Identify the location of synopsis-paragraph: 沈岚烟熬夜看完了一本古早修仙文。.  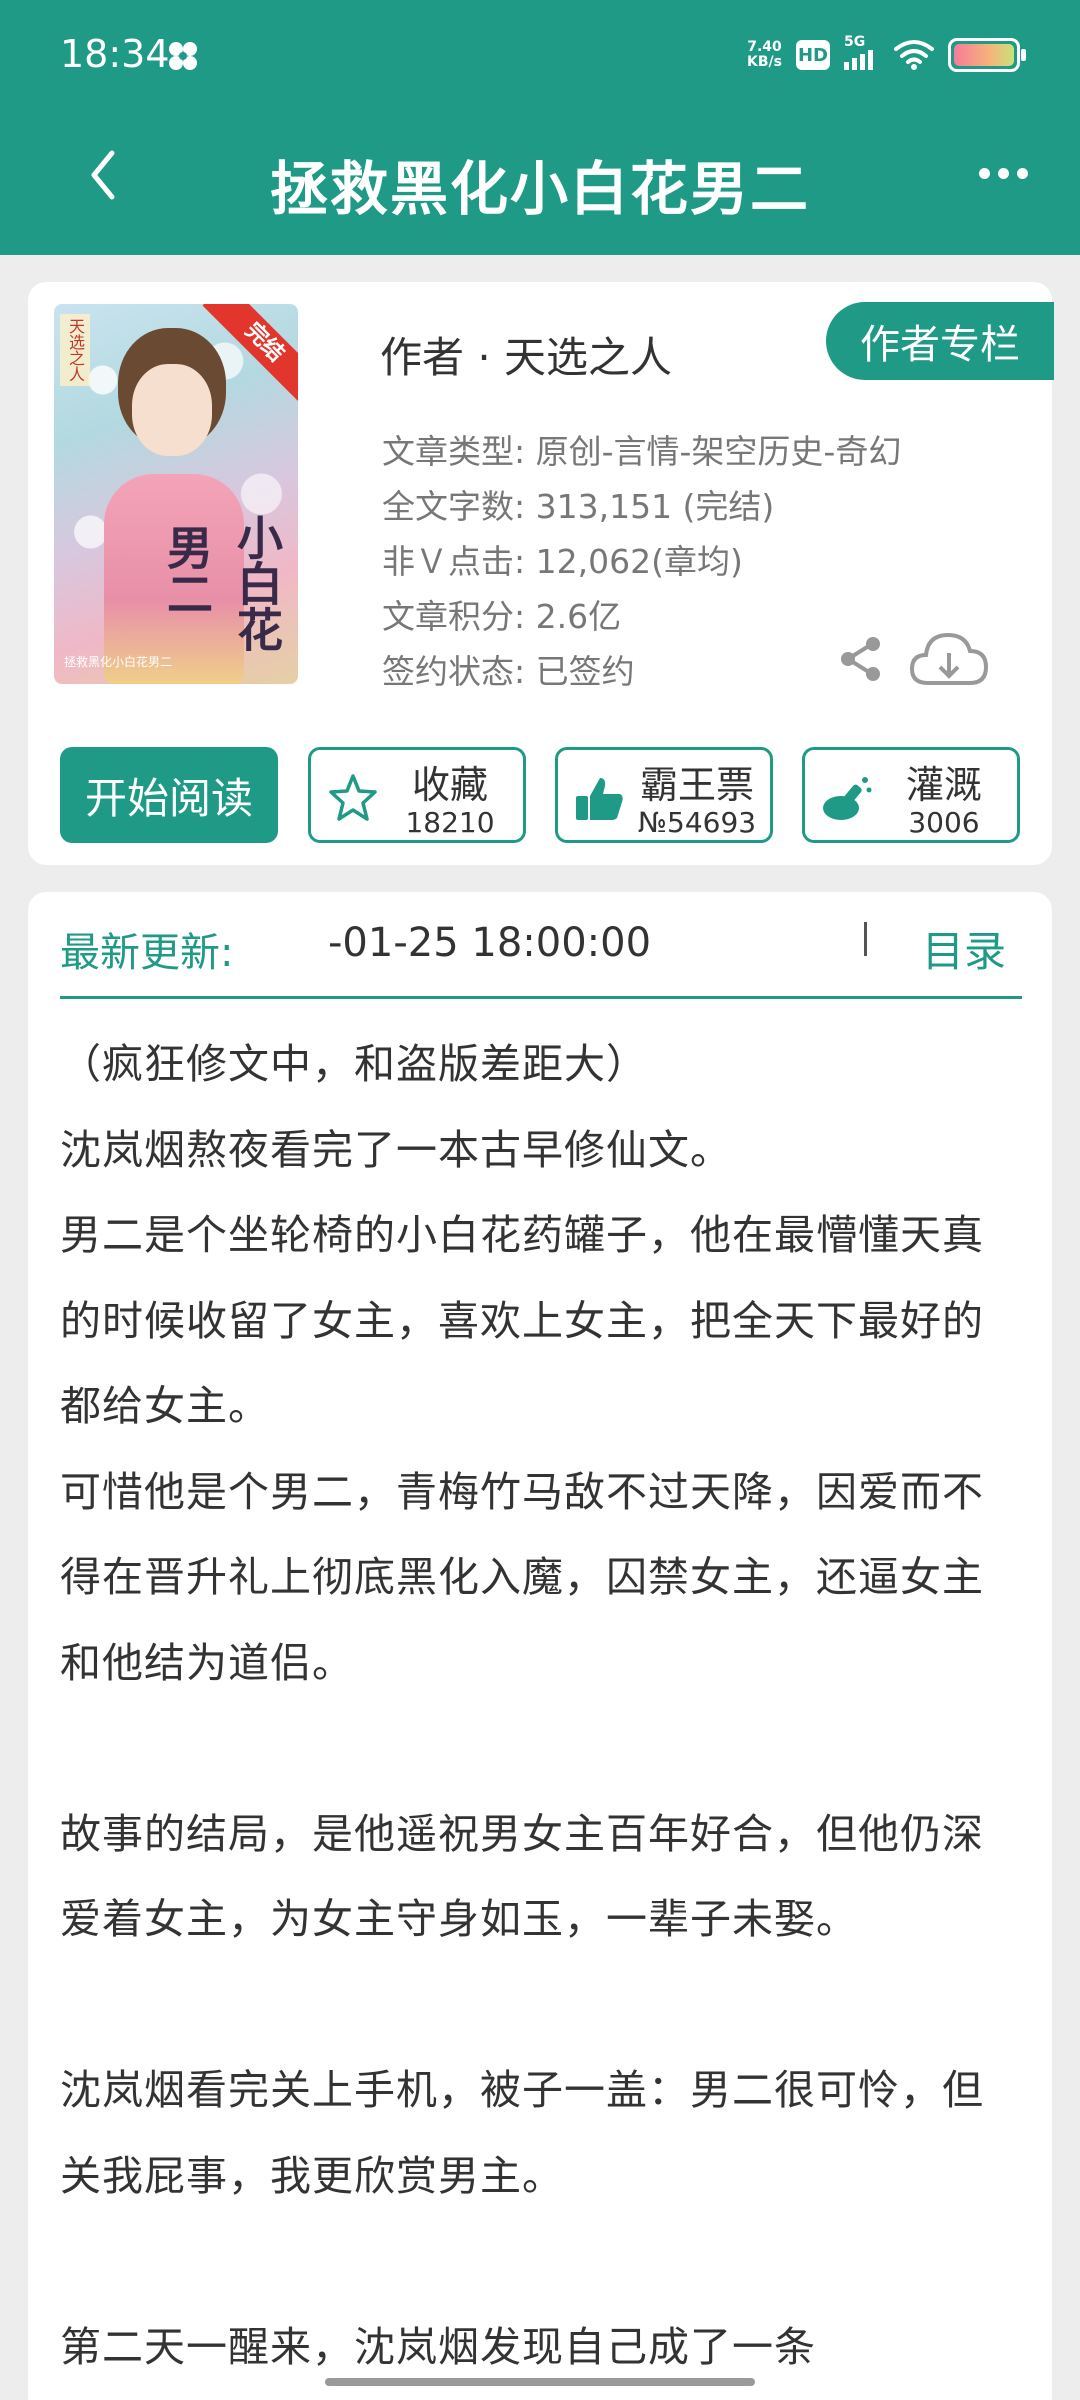
(396, 1149).